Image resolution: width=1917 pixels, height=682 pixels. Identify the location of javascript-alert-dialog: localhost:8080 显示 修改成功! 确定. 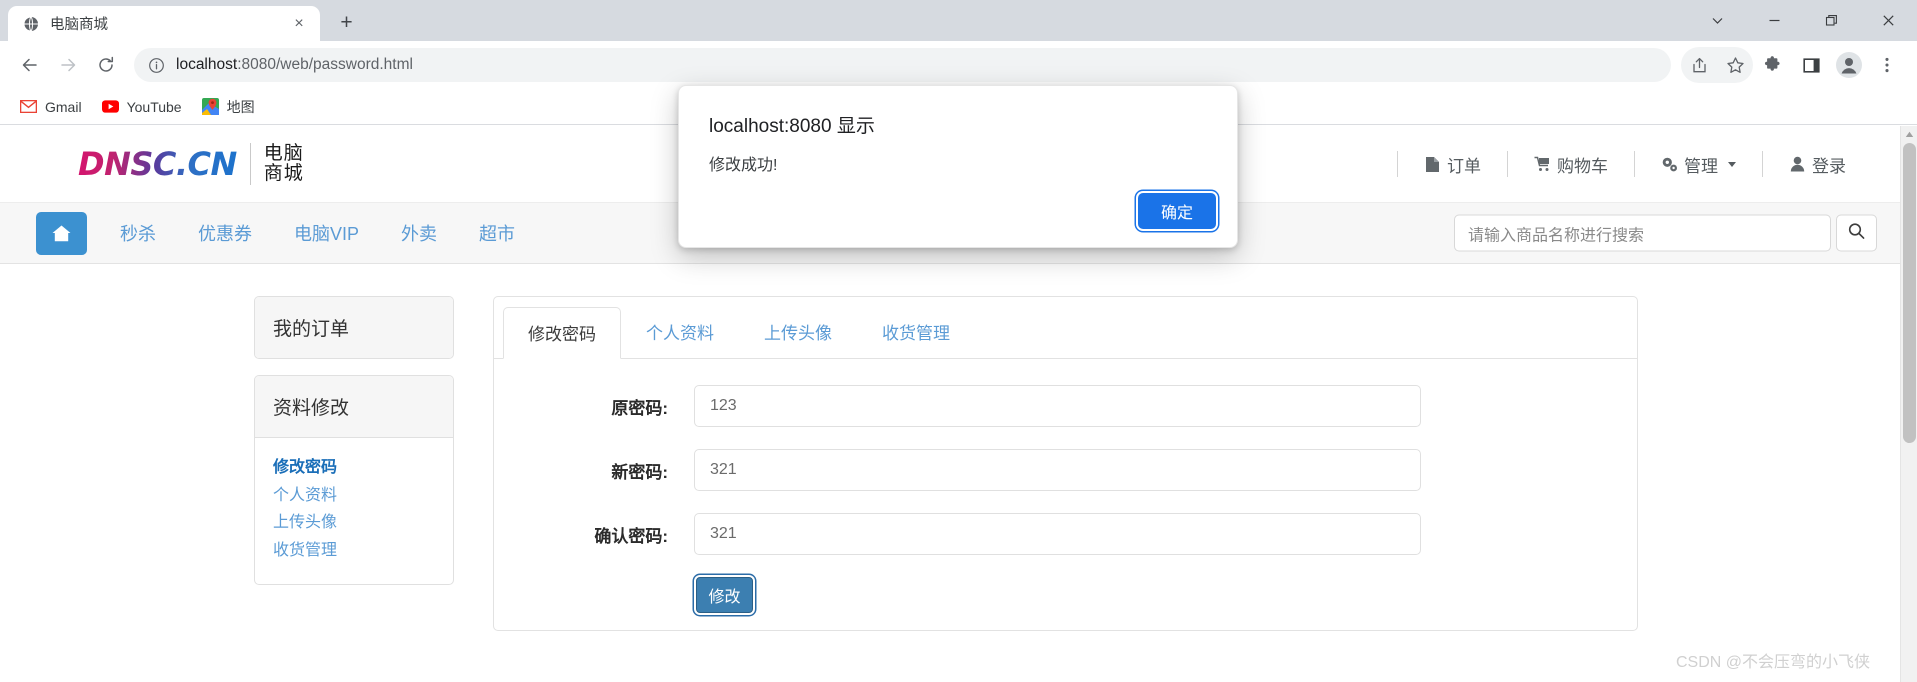
(958, 166).